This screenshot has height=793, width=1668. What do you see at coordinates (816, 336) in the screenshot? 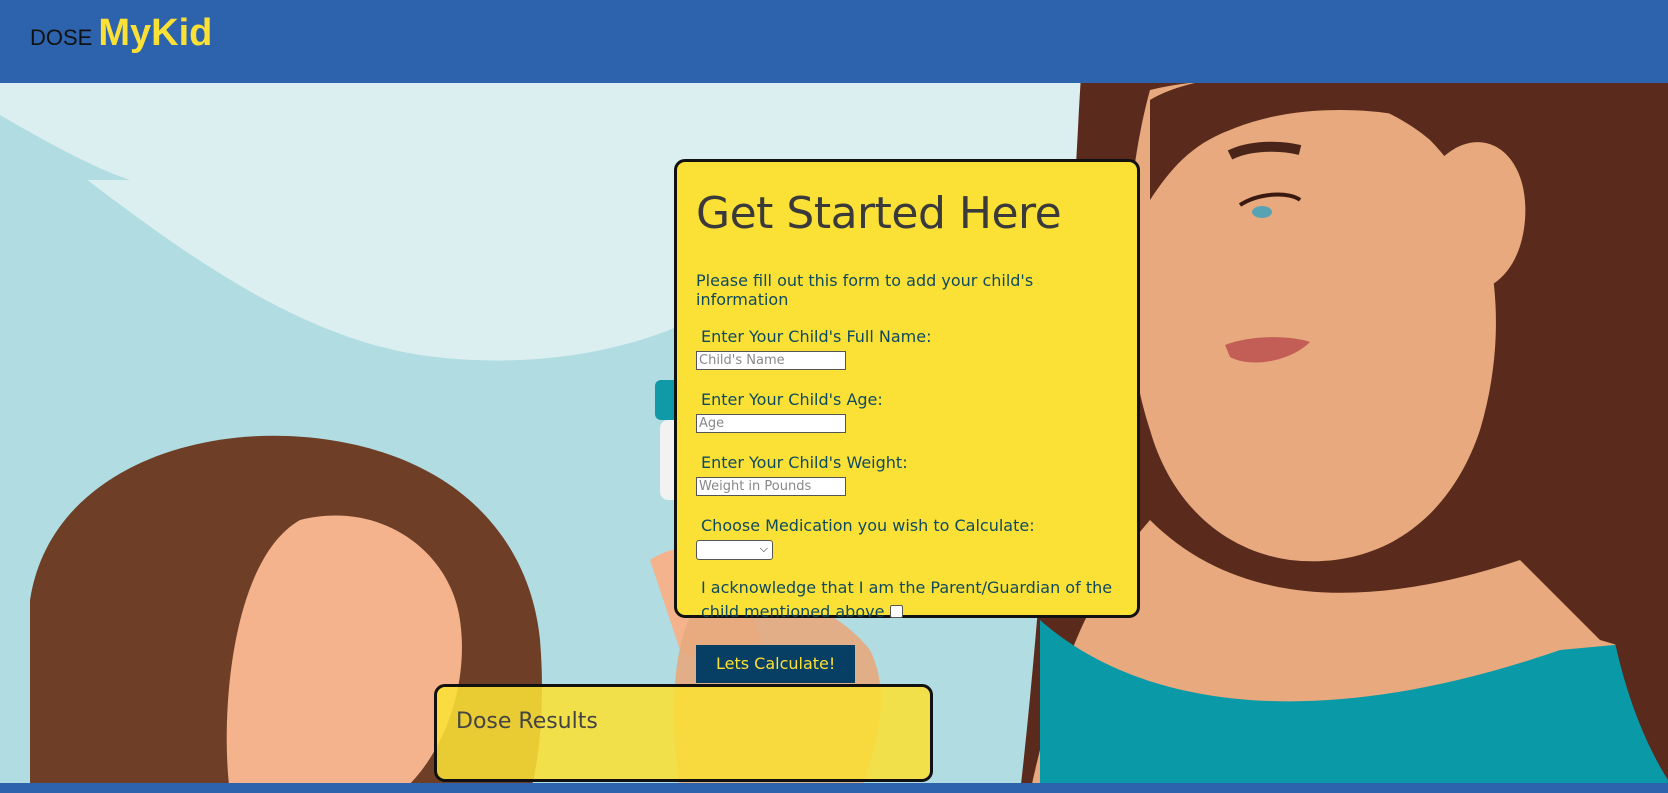
I see `name-label: Enter Your Child's Full Name:` at bounding box center [816, 336].